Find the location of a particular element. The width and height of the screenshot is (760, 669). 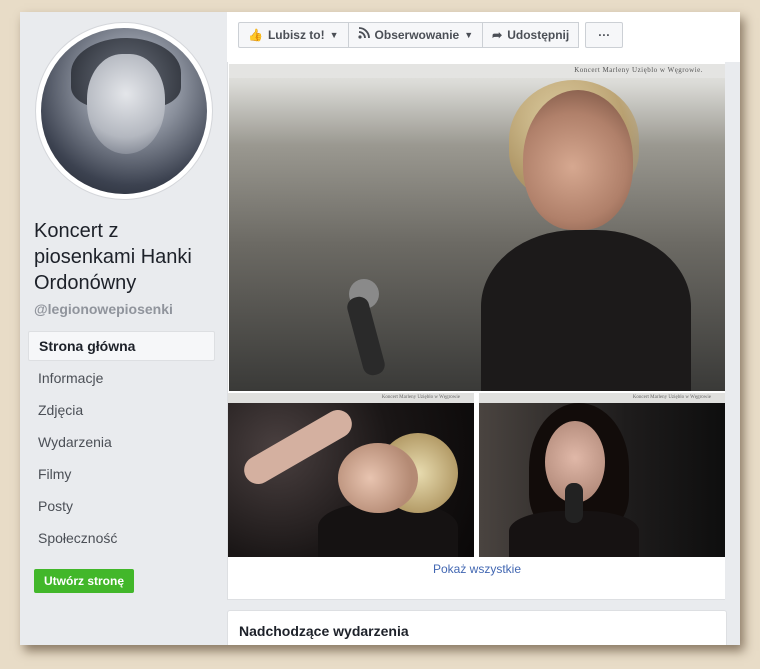

events-heading: Nadchodzące wydarzenia is located at coordinates (324, 631).